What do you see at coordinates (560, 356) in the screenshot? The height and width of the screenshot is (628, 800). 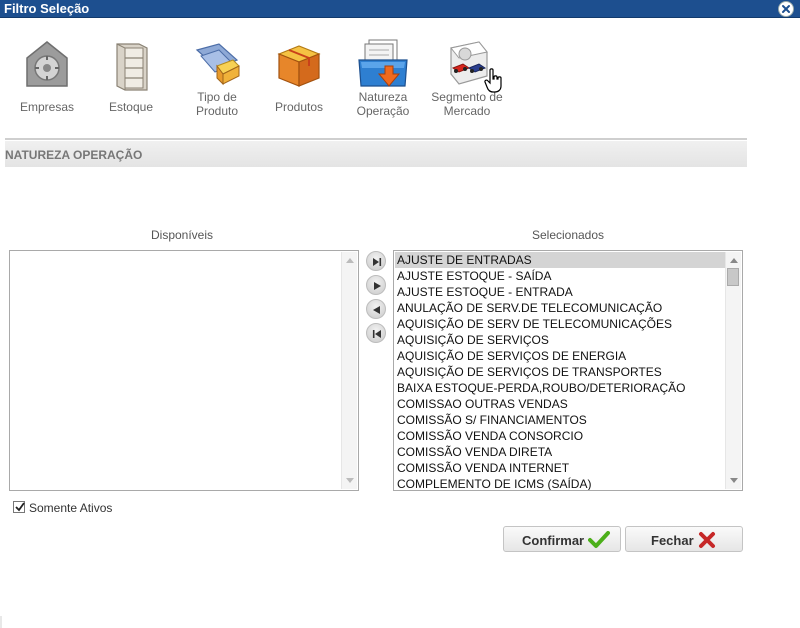 I see `selected-list-item: AQUISIÇÃO DE SERVIÇOS DE ENERGIA` at bounding box center [560, 356].